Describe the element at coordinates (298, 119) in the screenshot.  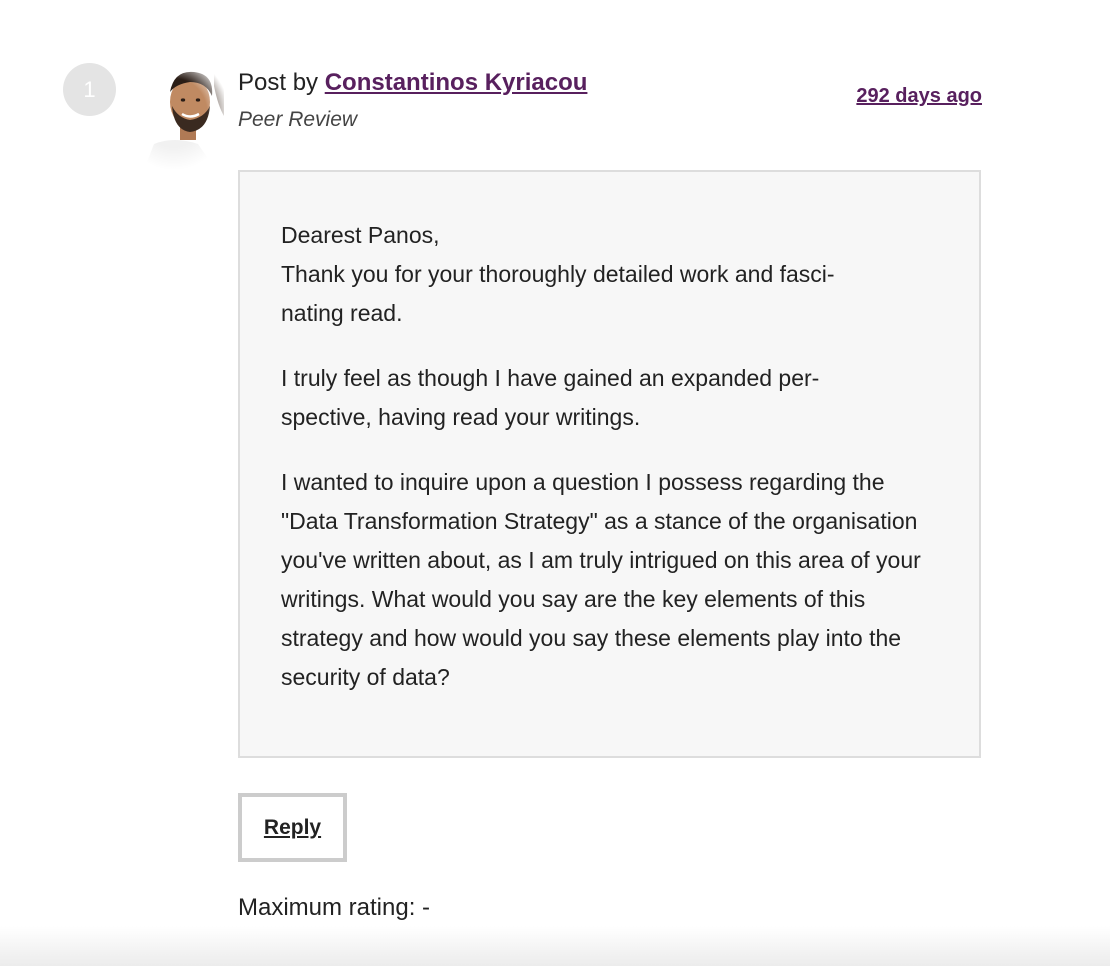
I see `author-role: Peer Review` at that location.